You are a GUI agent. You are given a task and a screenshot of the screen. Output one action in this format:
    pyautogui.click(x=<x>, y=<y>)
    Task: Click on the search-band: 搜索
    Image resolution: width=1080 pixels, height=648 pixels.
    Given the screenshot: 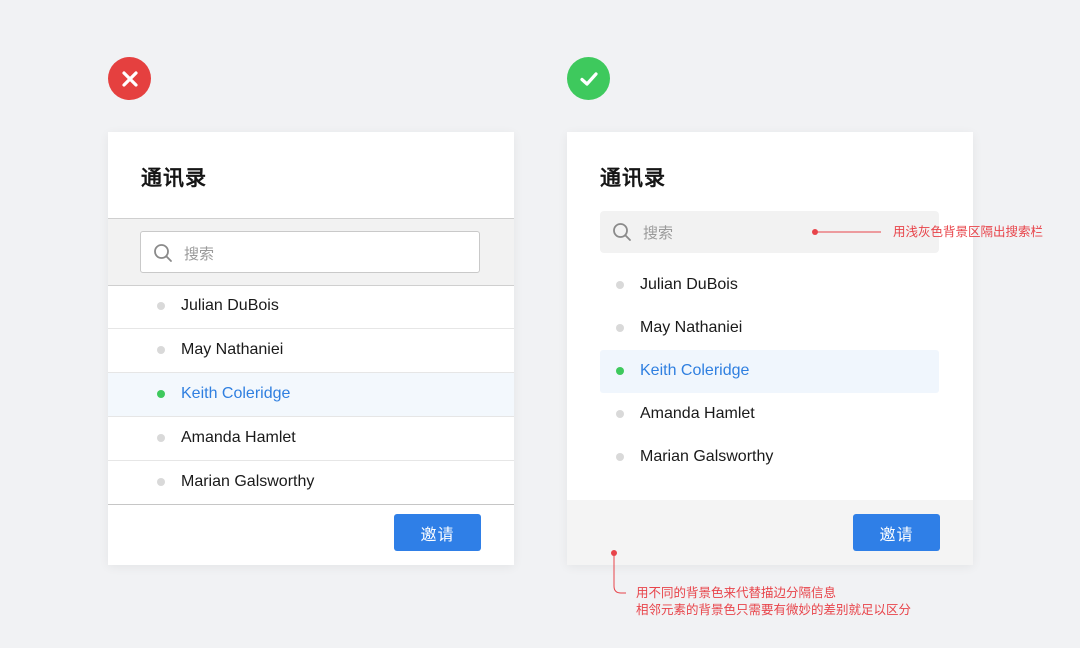 What is the action you would take?
    pyautogui.click(x=311, y=252)
    